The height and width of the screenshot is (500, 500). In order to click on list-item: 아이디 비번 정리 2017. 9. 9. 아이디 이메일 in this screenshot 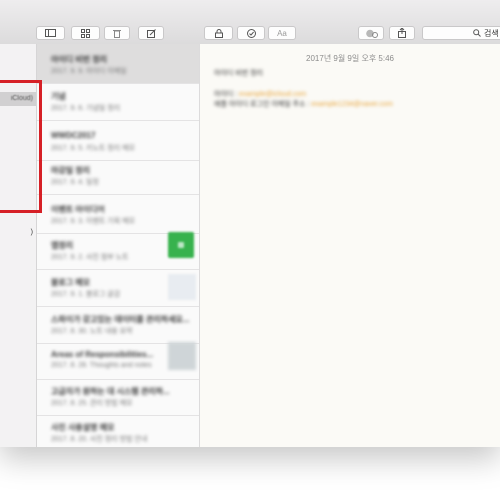, I will do `click(118, 64)`.